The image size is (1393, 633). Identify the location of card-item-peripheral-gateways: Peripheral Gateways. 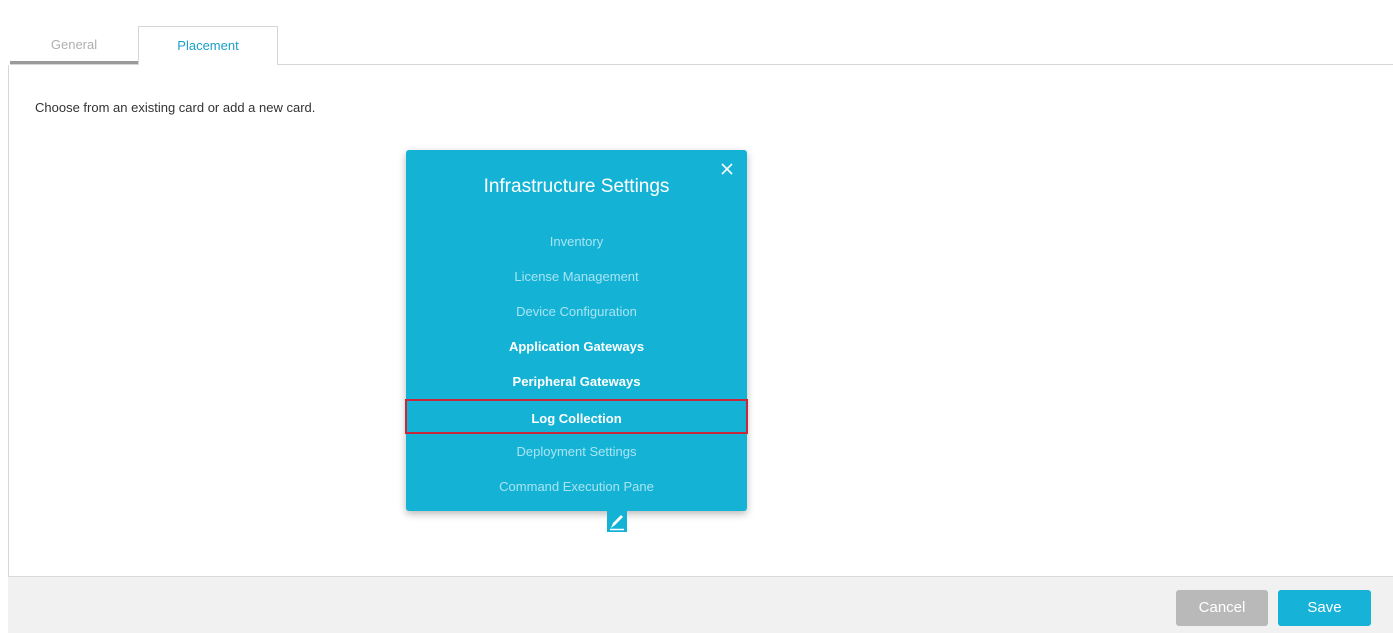
(576, 381).